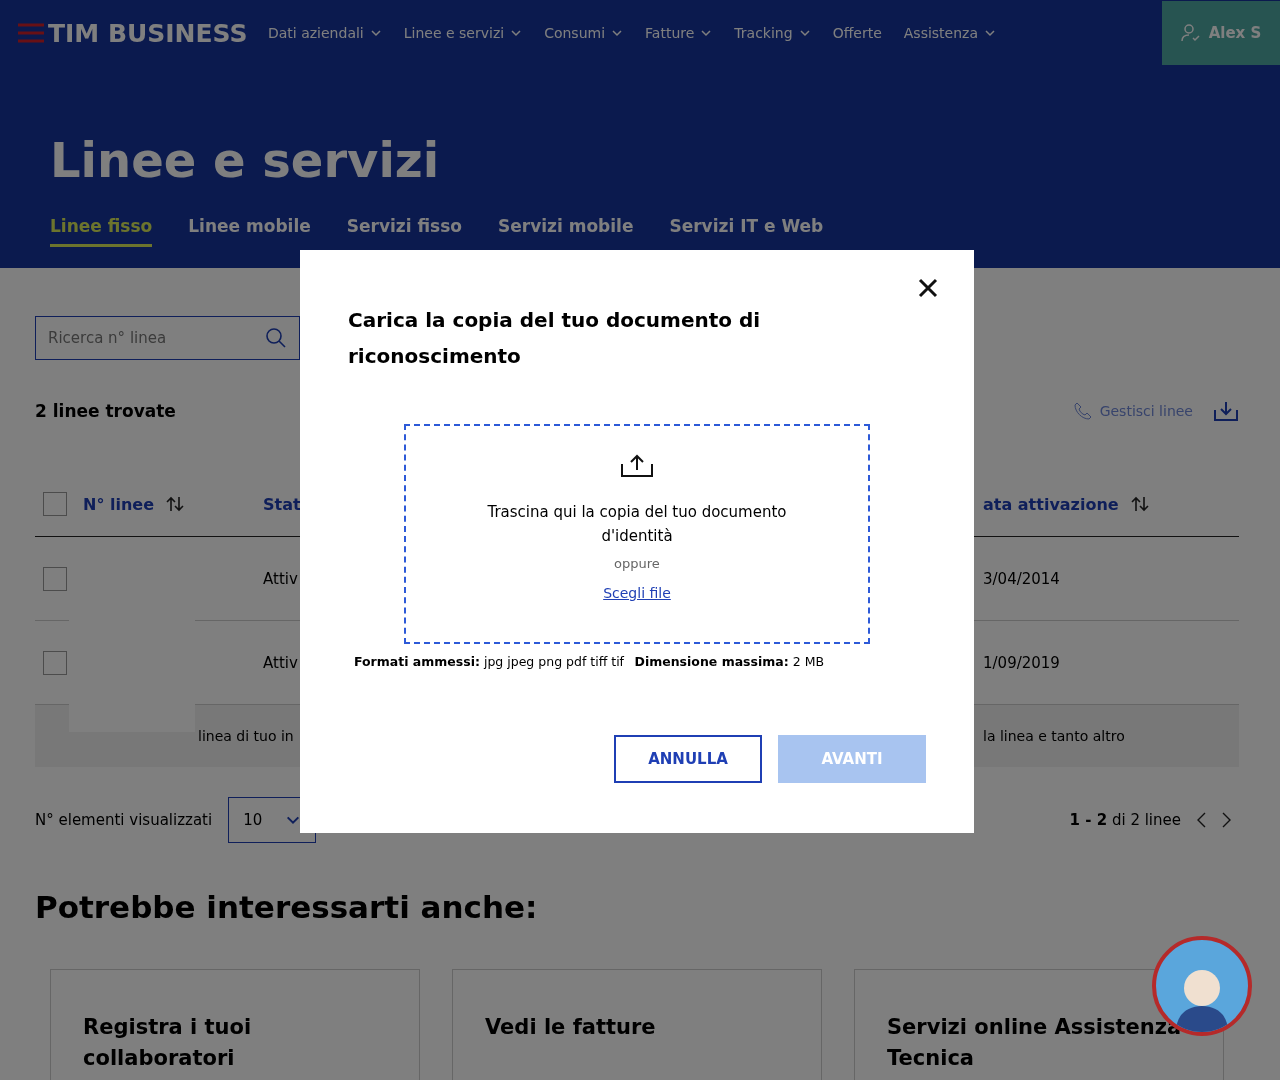  What do you see at coordinates (637, 1024) in the screenshot?
I see `link-card: Vedi le fatture` at bounding box center [637, 1024].